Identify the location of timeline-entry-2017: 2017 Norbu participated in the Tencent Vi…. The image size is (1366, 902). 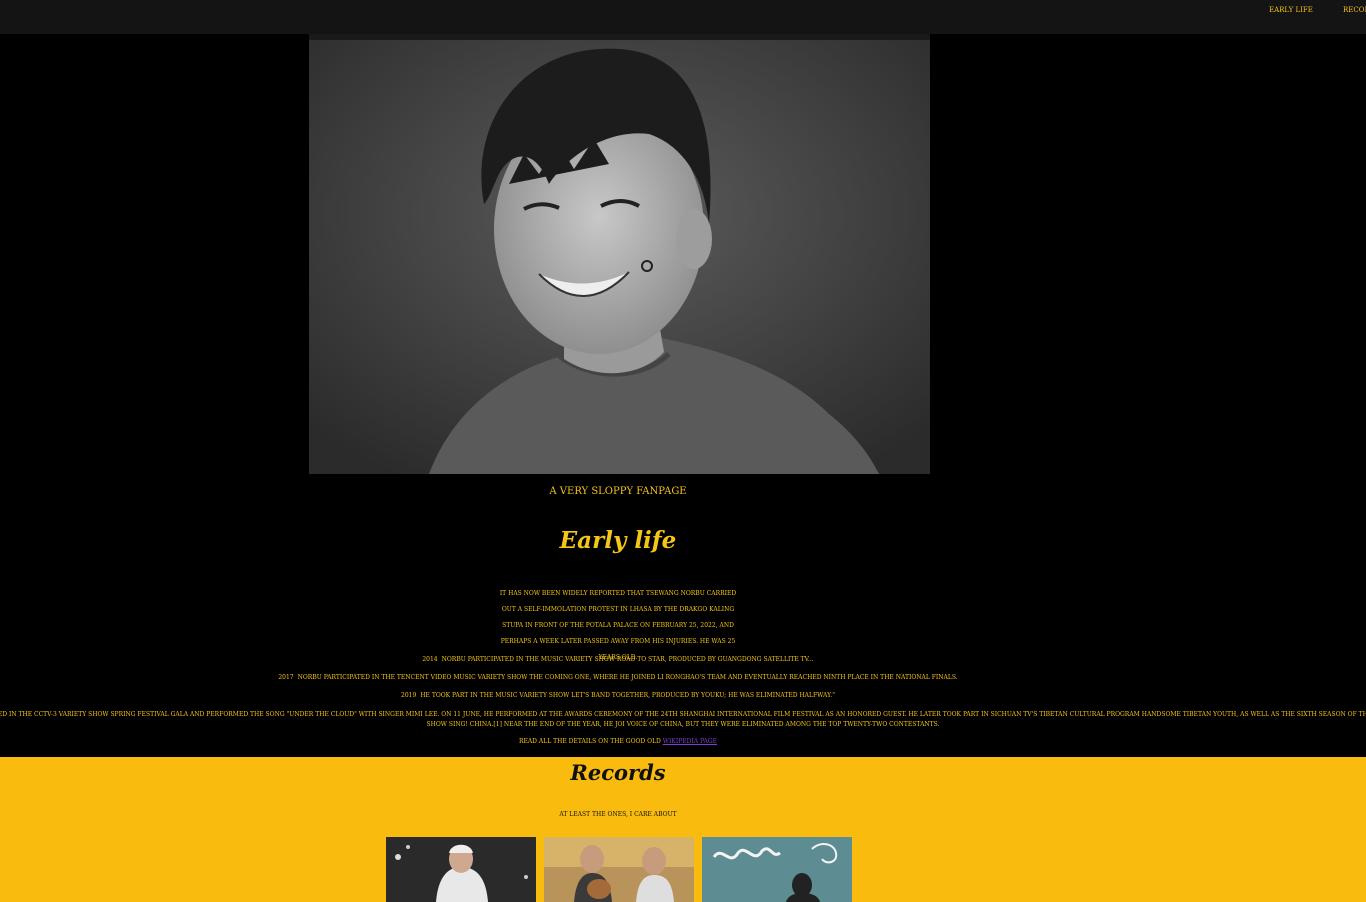
(618, 677).